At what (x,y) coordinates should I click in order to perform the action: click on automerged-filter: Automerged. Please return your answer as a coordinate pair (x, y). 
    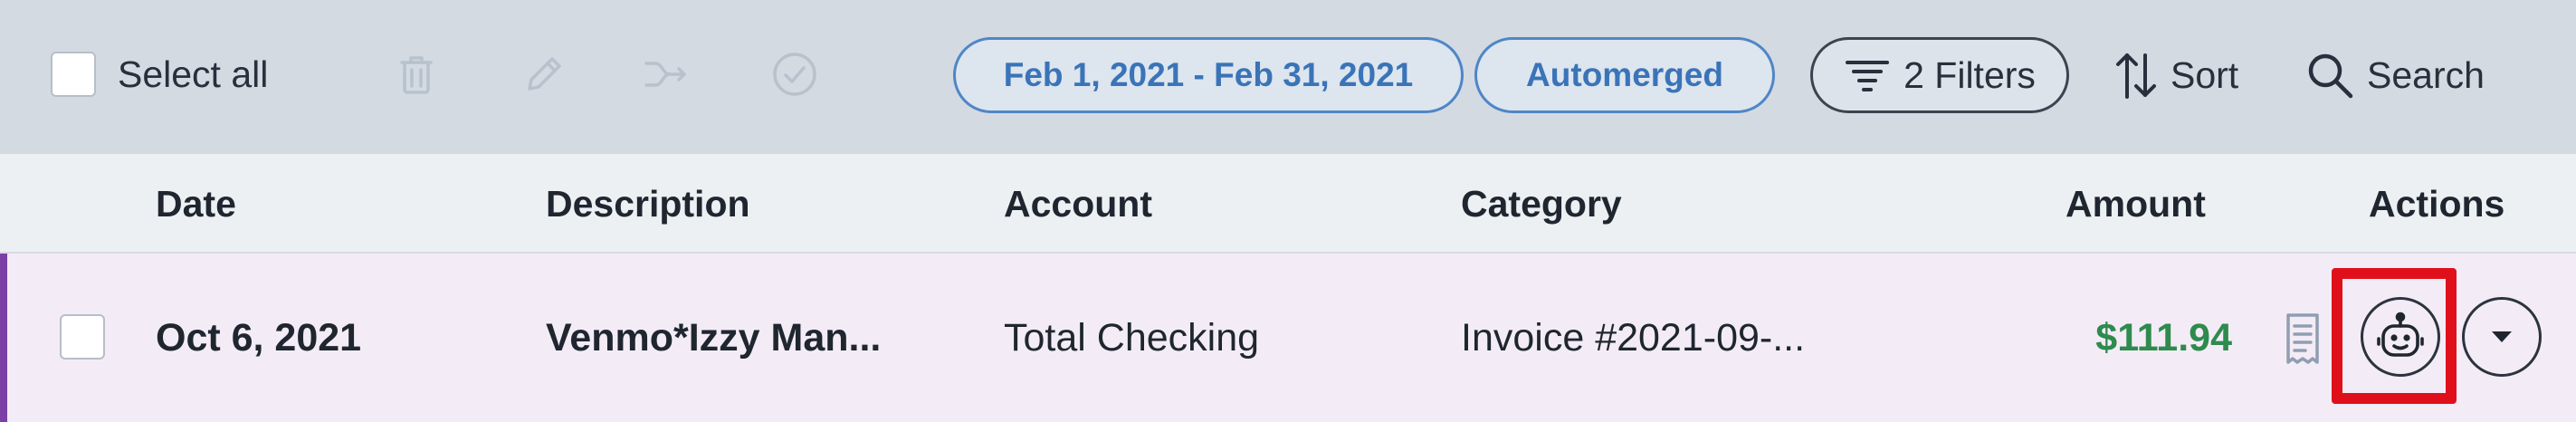
    Looking at the image, I should click on (1625, 75).